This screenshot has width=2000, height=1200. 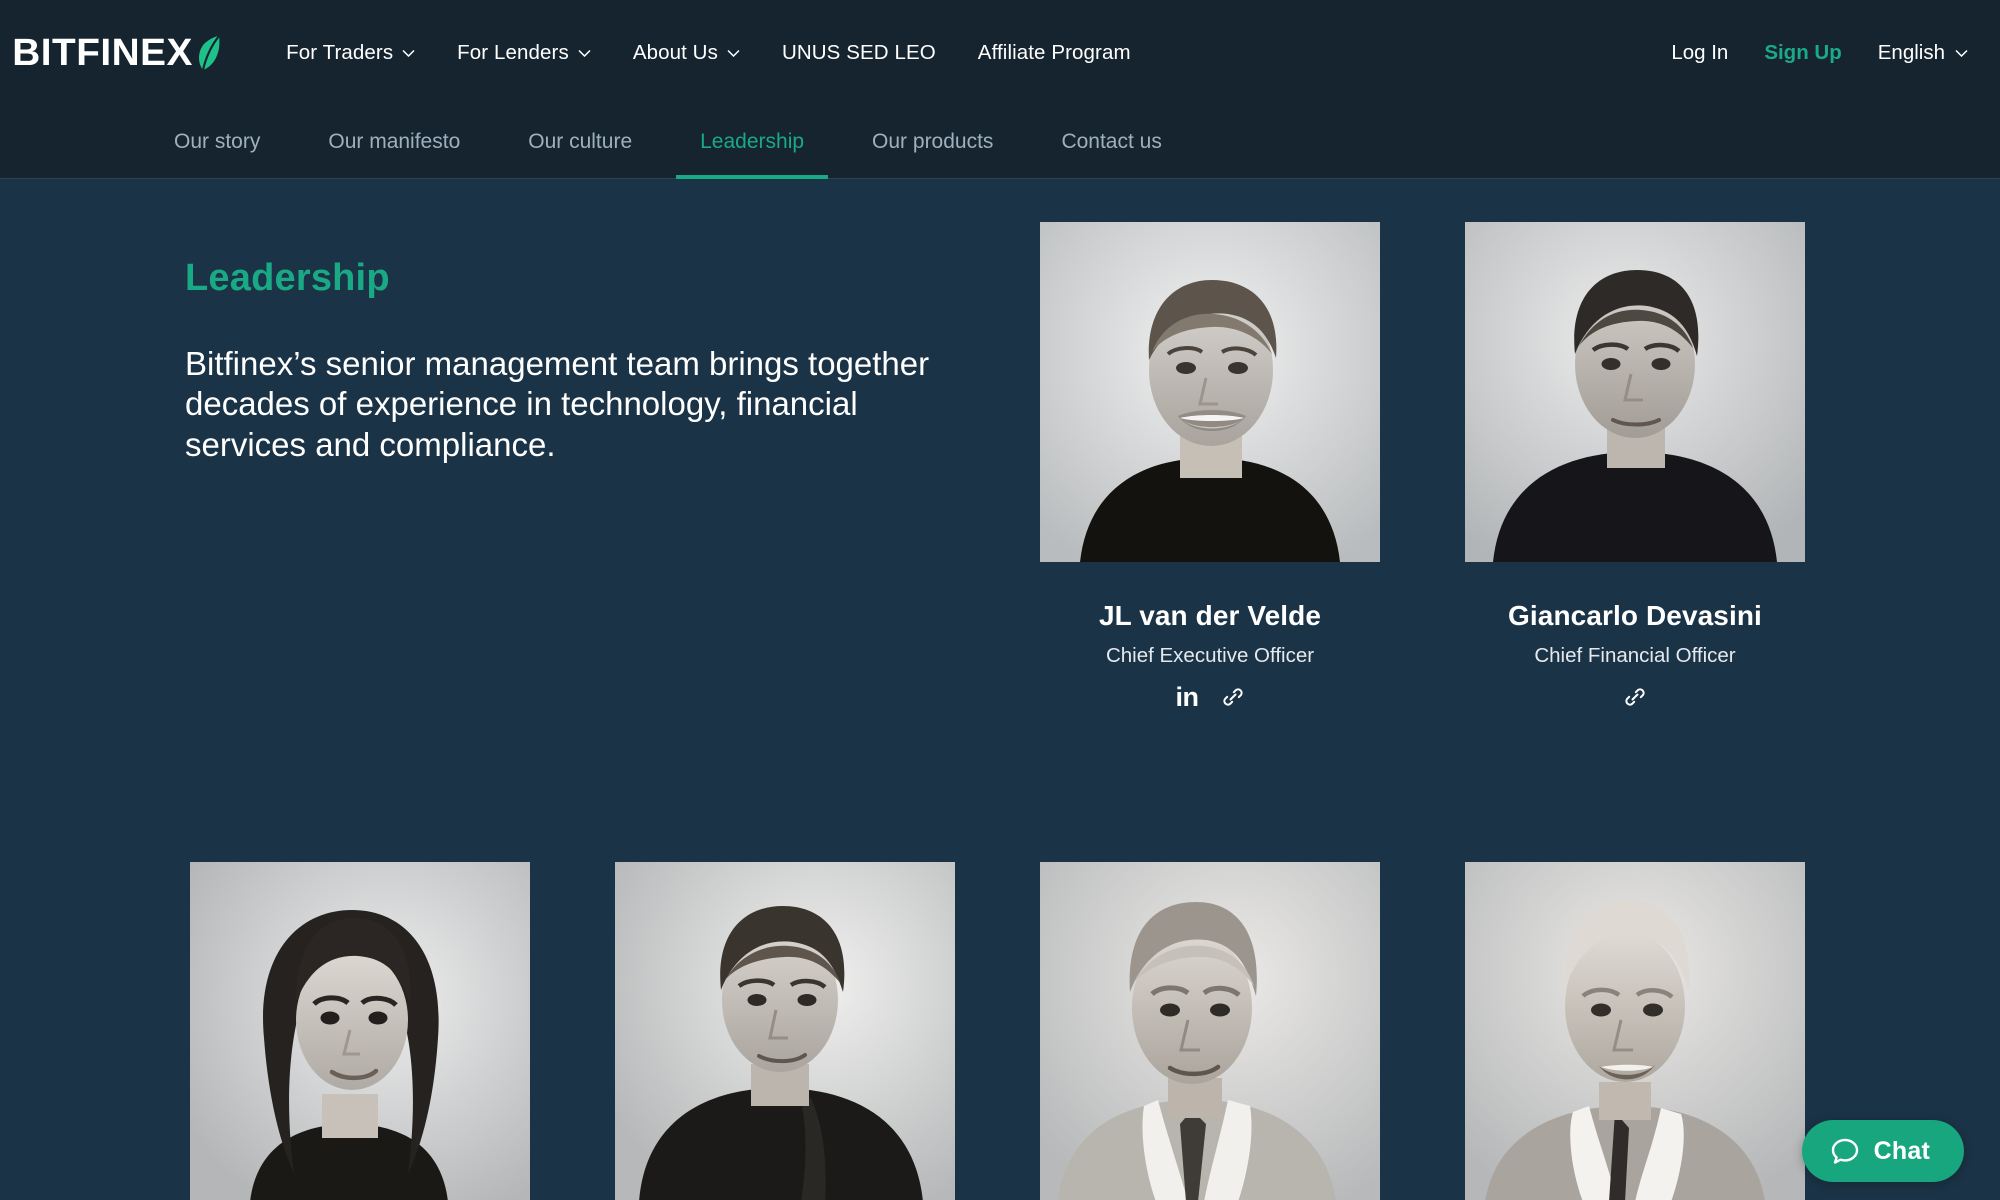 I want to click on language-selector: English, so click(x=1918, y=53).